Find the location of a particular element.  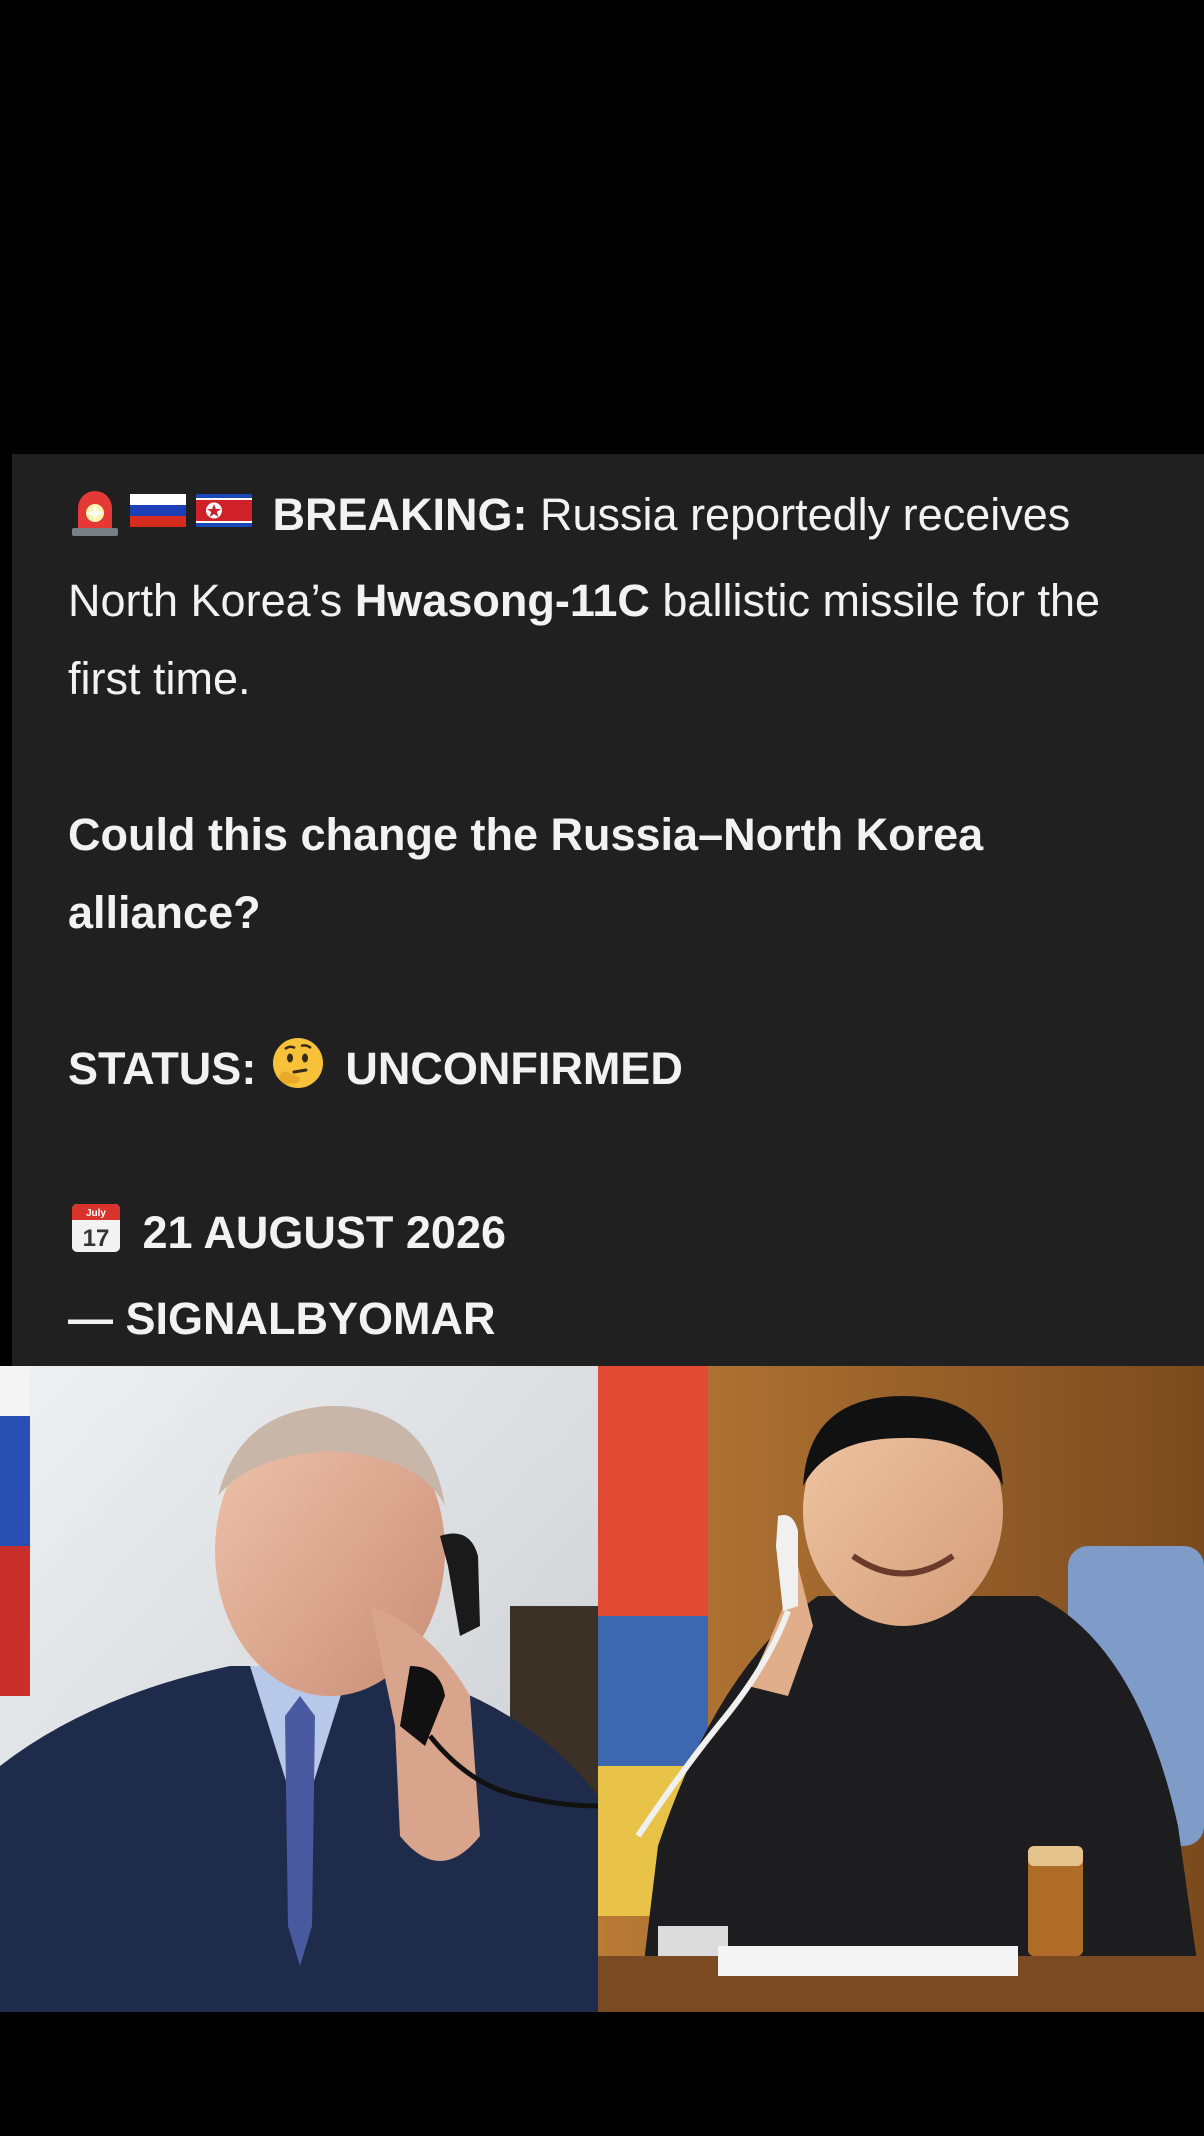

siren-emoji is located at coordinates (95, 523).